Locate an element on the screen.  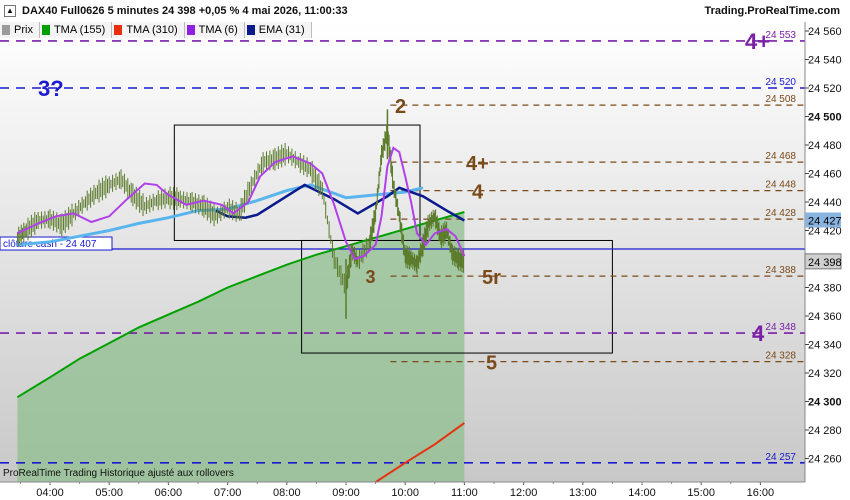
last-price-label: 24 398 is located at coordinates (825, 263).